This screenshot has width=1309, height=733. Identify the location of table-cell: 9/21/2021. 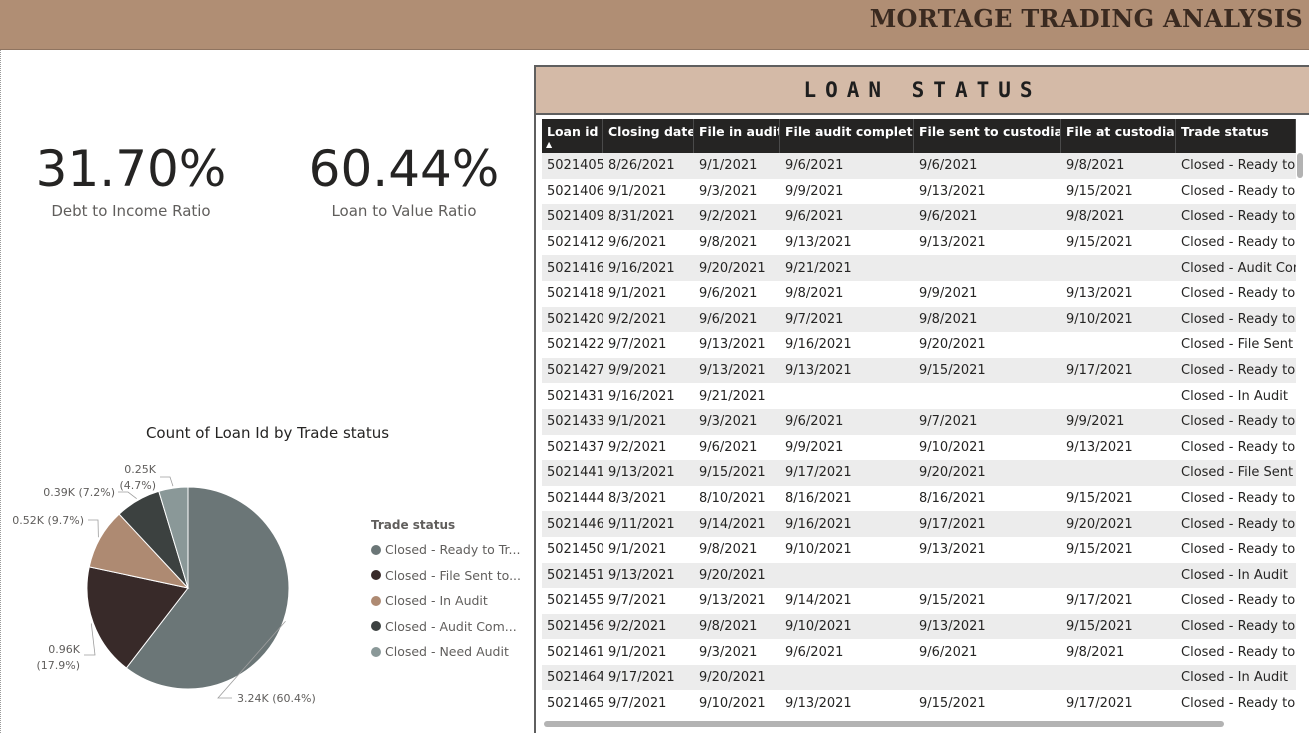
(818, 268).